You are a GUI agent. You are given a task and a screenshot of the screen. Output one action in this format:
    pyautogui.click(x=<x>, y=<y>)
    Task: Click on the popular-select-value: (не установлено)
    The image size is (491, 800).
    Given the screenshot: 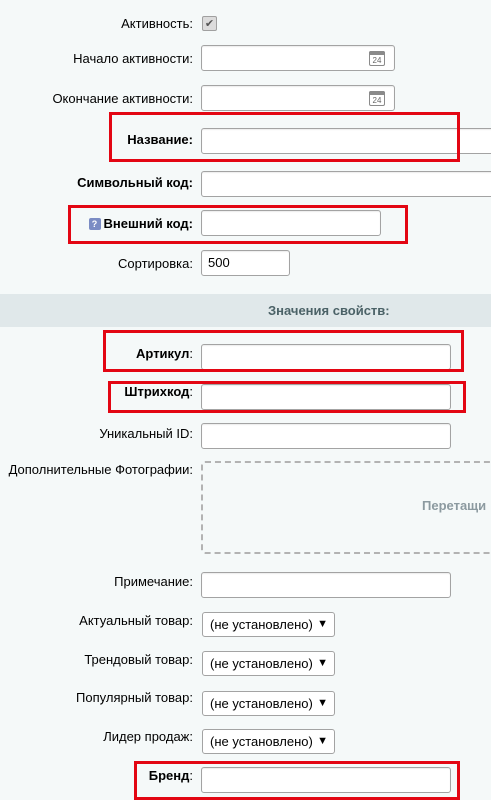 What is the action you would take?
    pyautogui.click(x=261, y=703)
    